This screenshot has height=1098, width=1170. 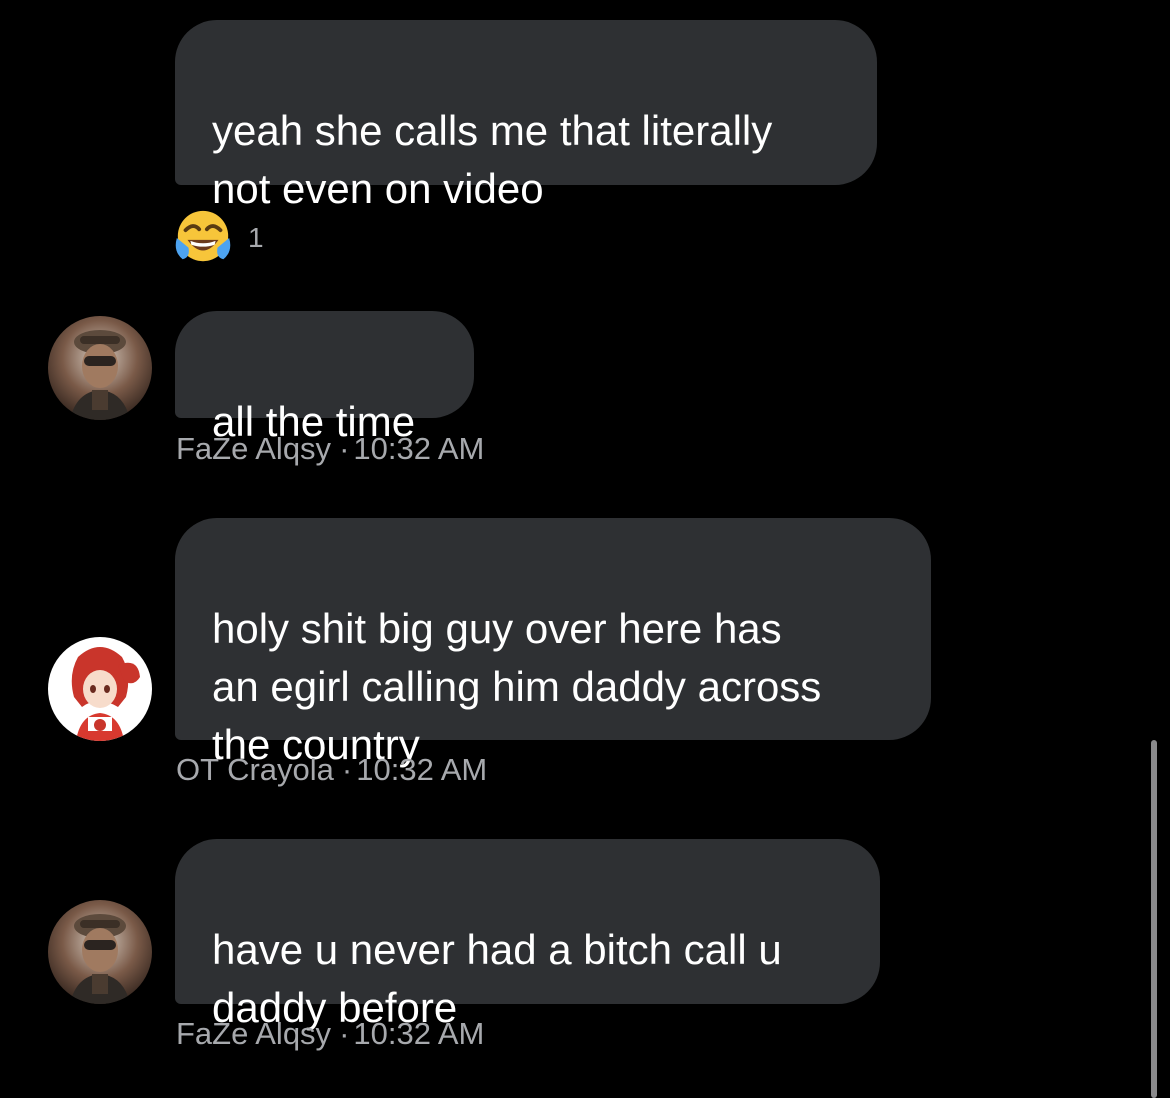 I want to click on sender-name: OT Crayola, so click(x=255, y=769).